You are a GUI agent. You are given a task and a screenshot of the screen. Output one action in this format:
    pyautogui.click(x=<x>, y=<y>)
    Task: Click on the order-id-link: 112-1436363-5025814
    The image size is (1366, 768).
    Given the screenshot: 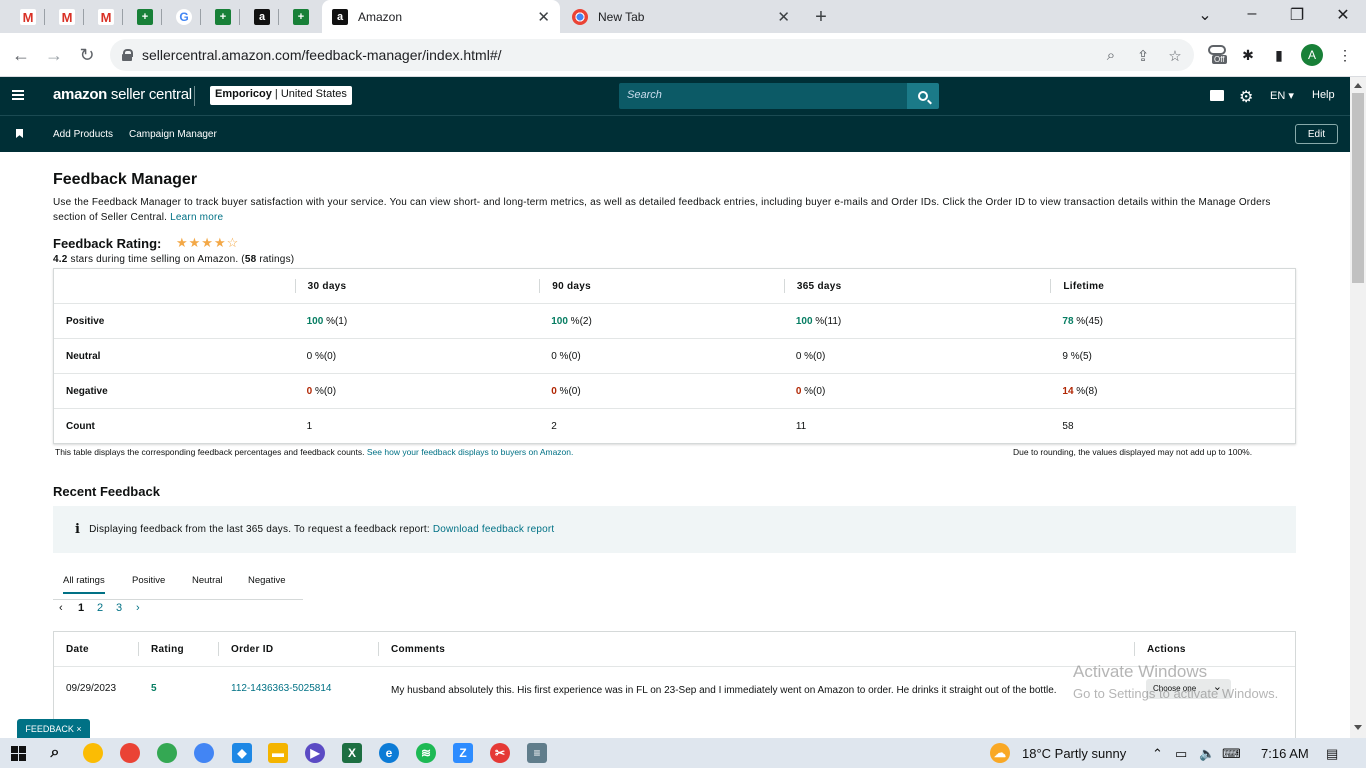 What is the action you would take?
    pyautogui.click(x=281, y=688)
    